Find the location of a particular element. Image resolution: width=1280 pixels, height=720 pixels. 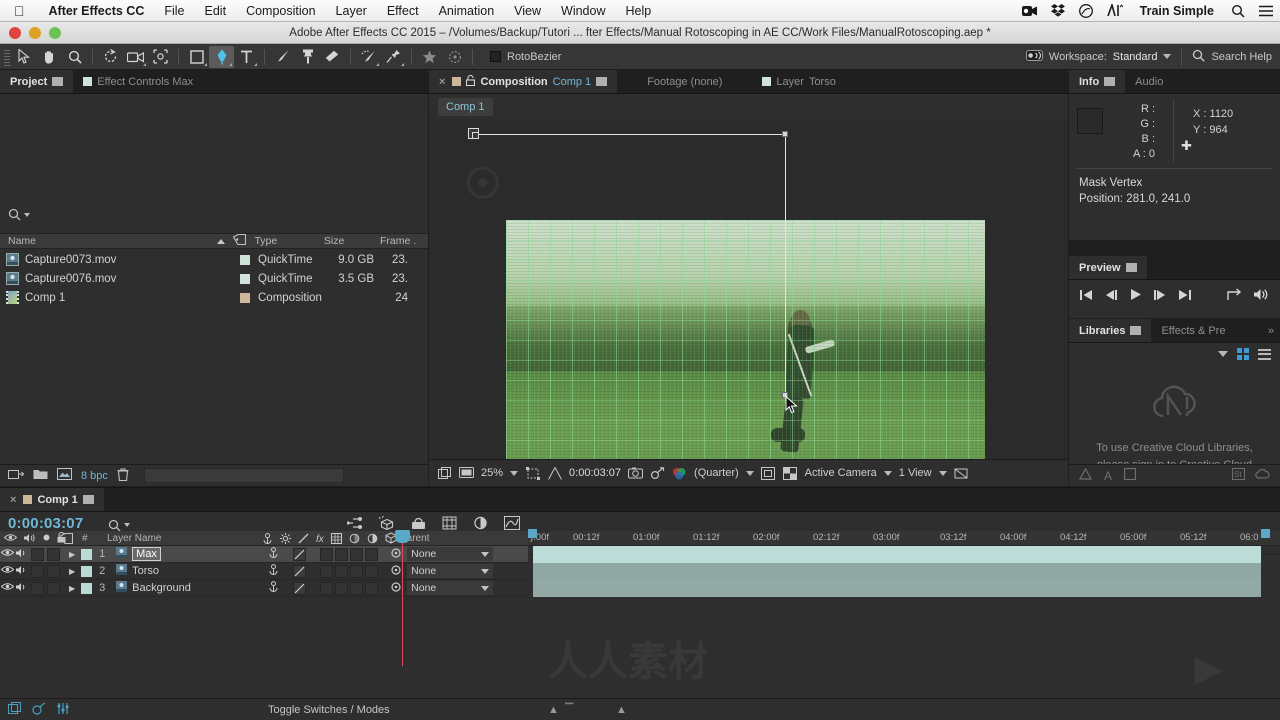

type-tool is located at coordinates (246, 57).